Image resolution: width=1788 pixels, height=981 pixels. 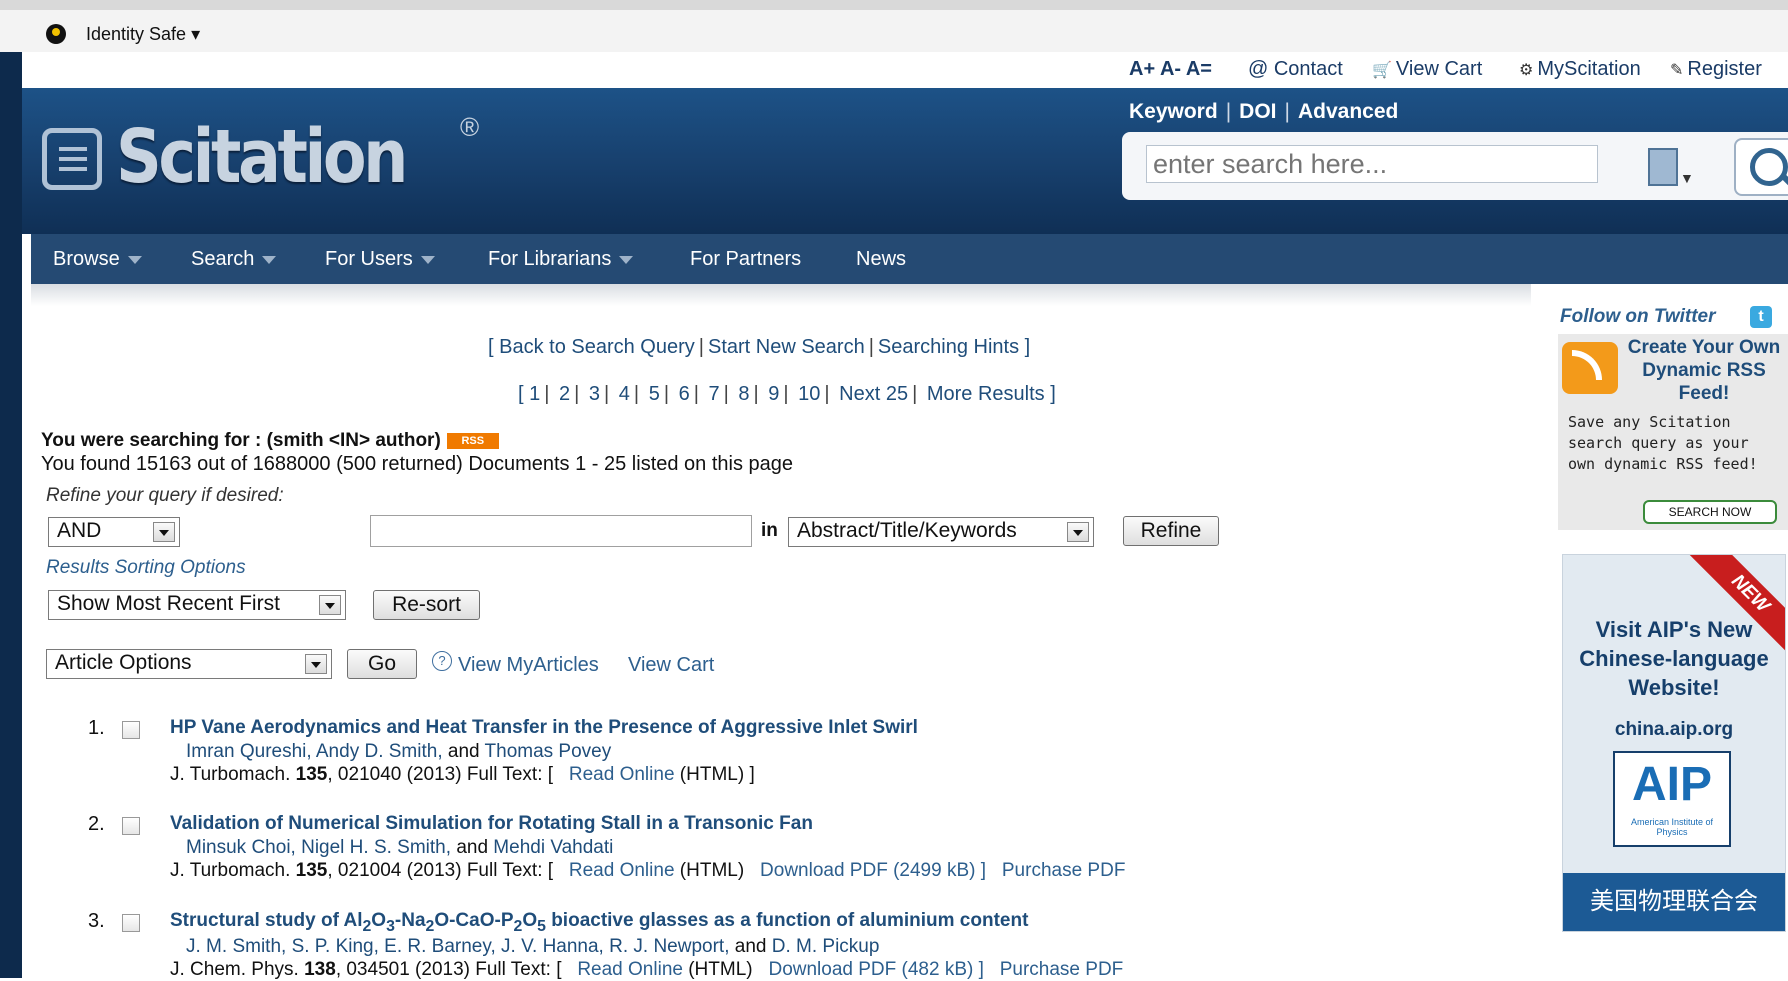 I want to click on search-button, so click(x=1761, y=167).